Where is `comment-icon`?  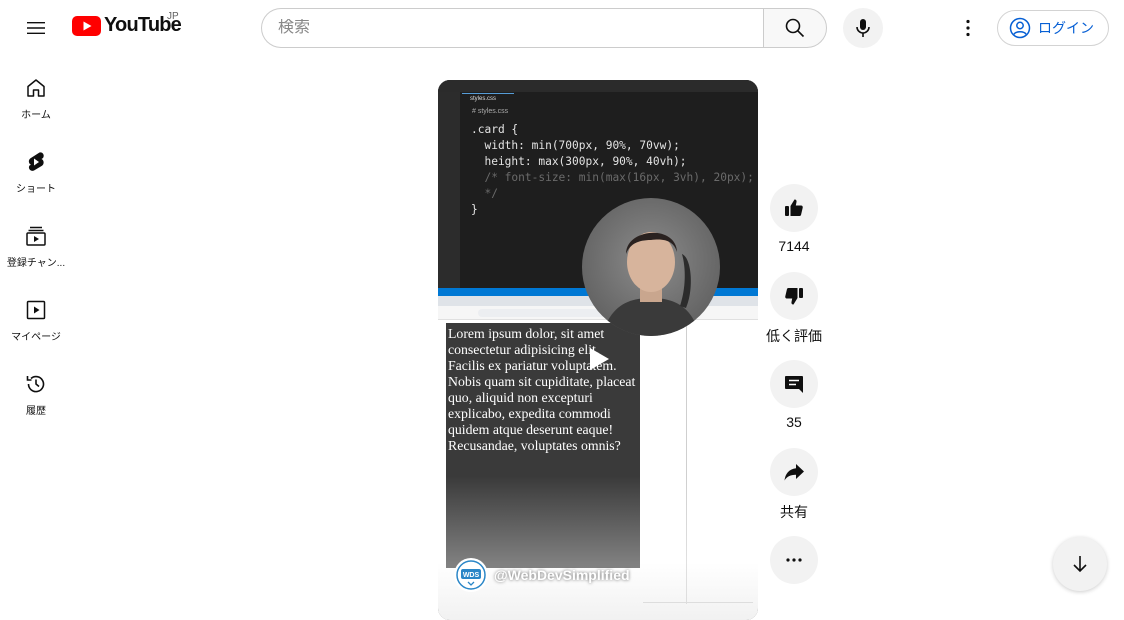 comment-icon is located at coordinates (794, 384).